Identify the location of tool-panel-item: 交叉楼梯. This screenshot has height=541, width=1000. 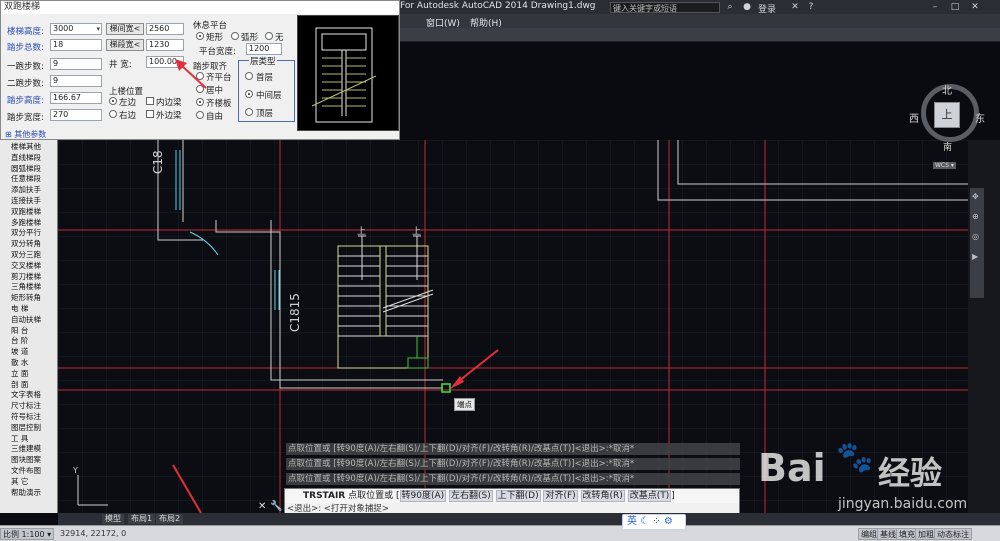
(38, 265).